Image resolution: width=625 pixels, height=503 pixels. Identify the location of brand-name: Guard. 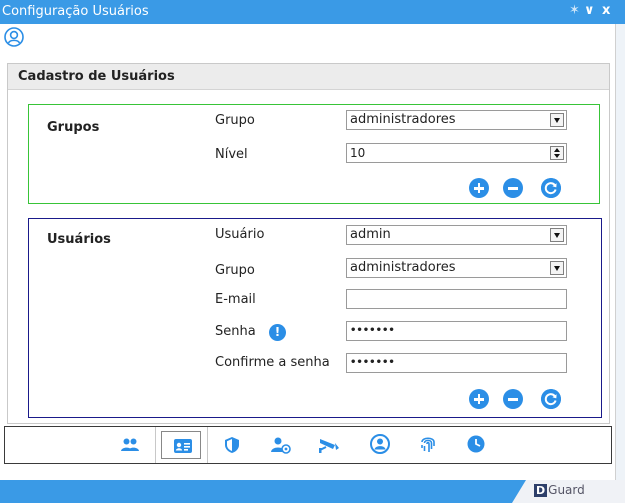
(566, 490).